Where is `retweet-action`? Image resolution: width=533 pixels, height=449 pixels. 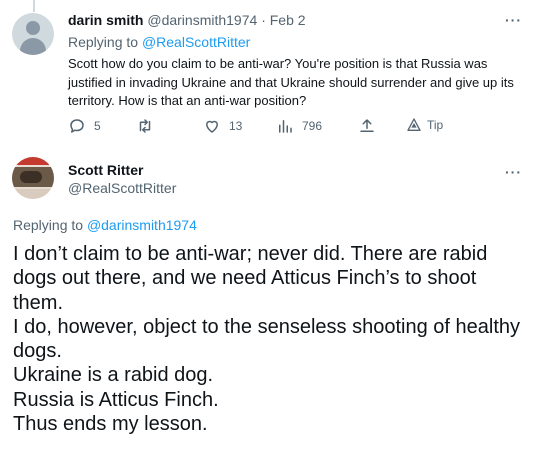 retweet-action is located at coordinates (149, 126).